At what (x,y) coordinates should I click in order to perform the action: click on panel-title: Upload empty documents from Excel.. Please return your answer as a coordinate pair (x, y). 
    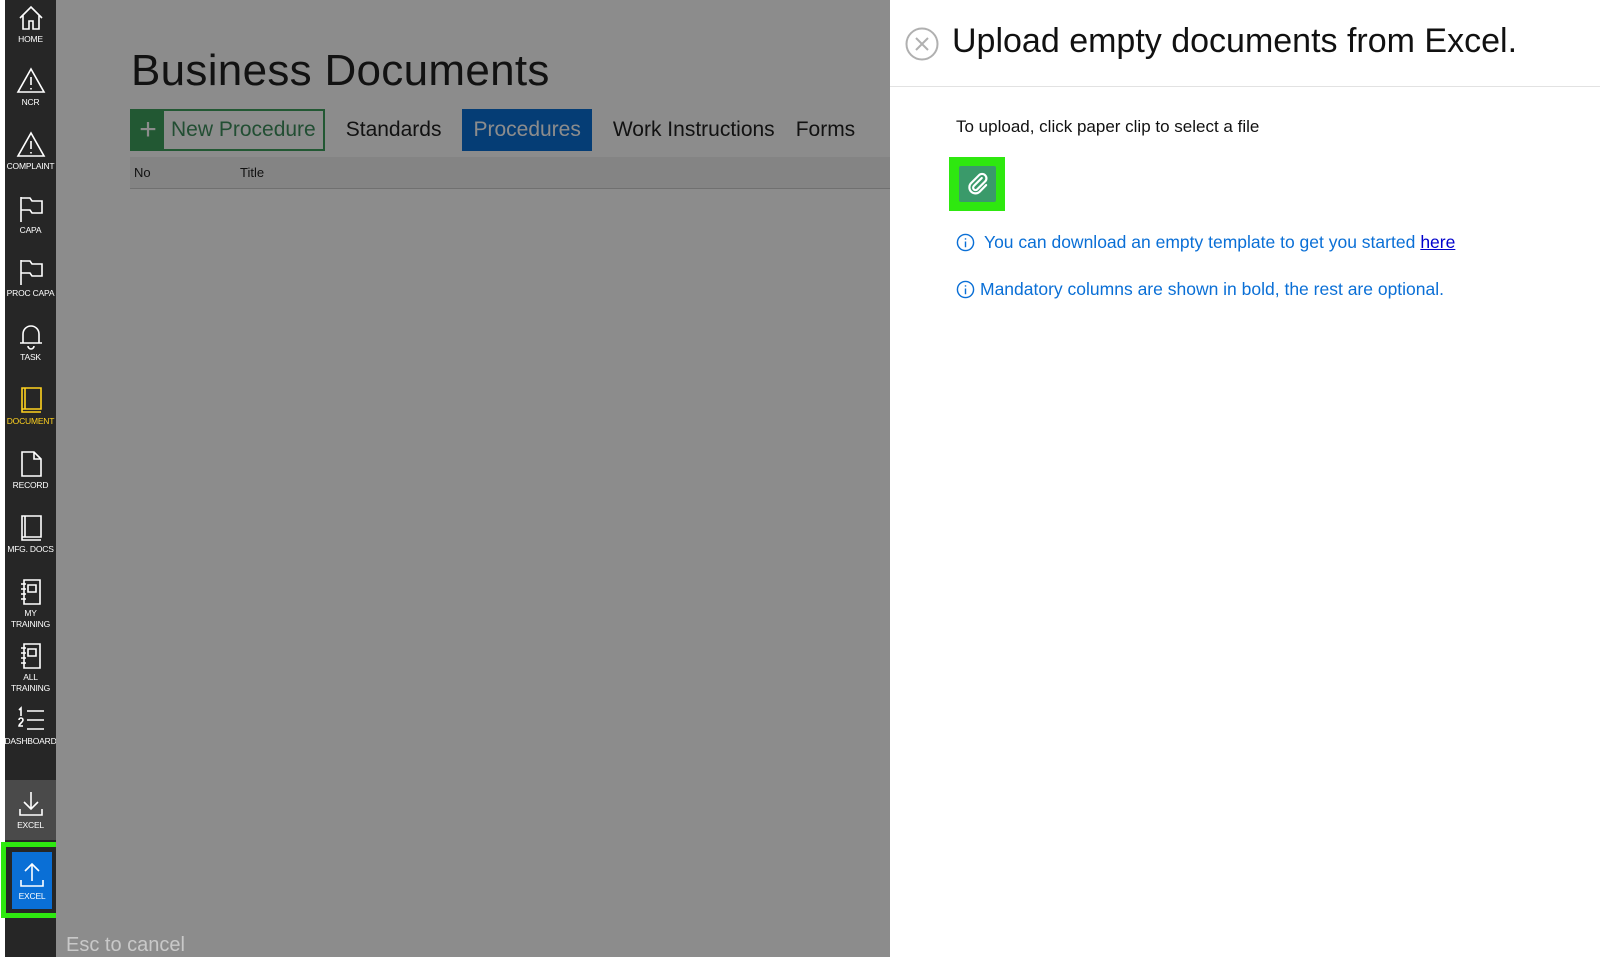
    Looking at the image, I should click on (1235, 41).